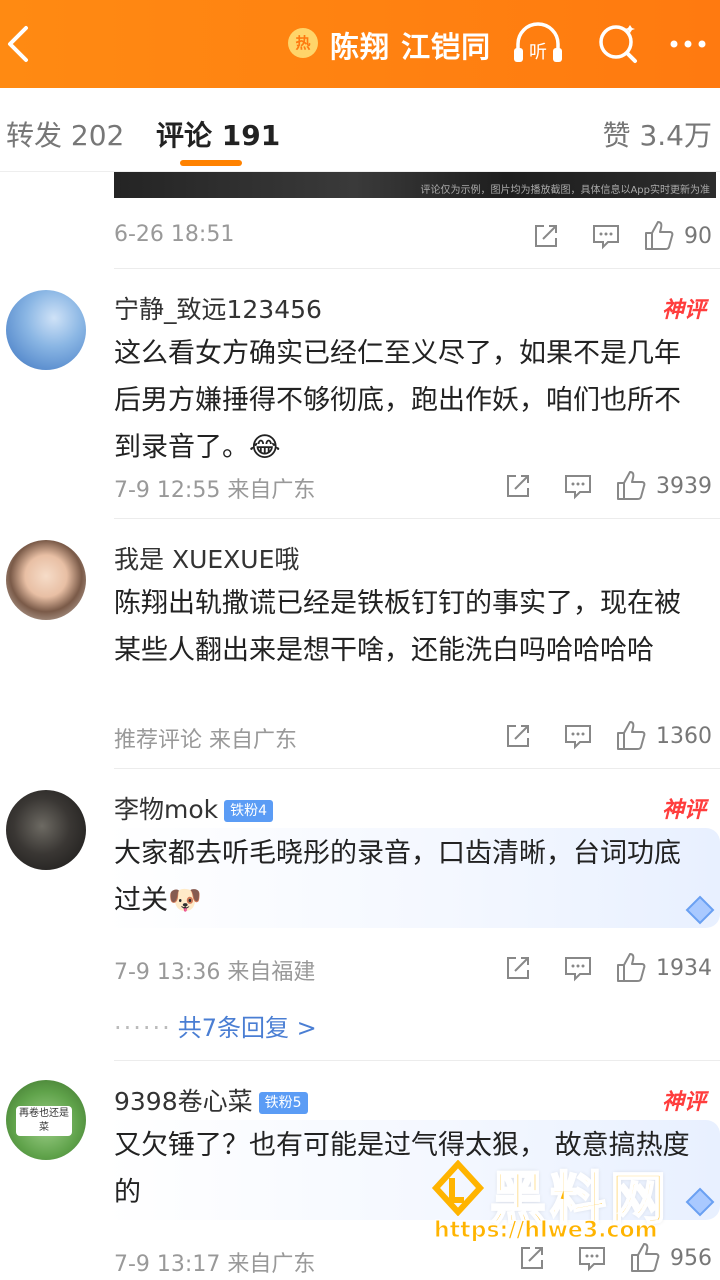 The image size is (720, 1280). Describe the element at coordinates (684, 486) in the screenshot. I see `like-count: 3939` at that location.